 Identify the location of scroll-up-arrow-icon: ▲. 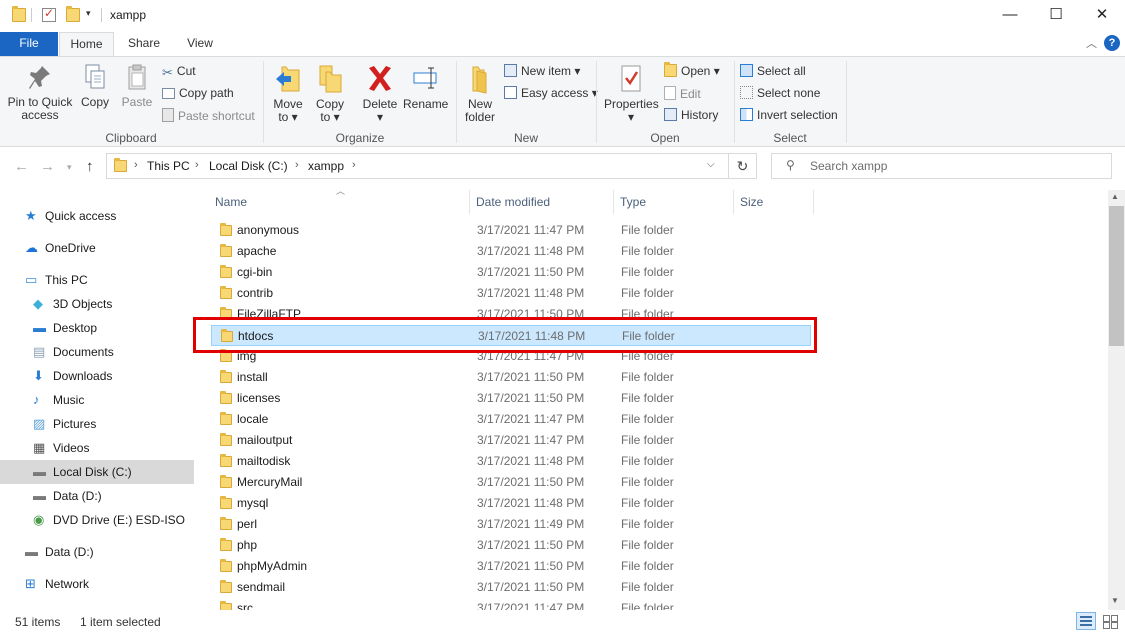
(1115, 196).